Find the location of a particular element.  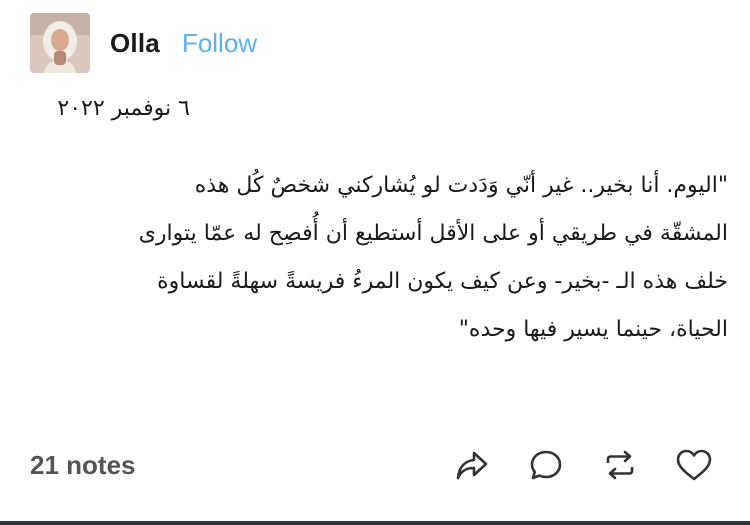

bottom-divider is located at coordinates (375, 523).